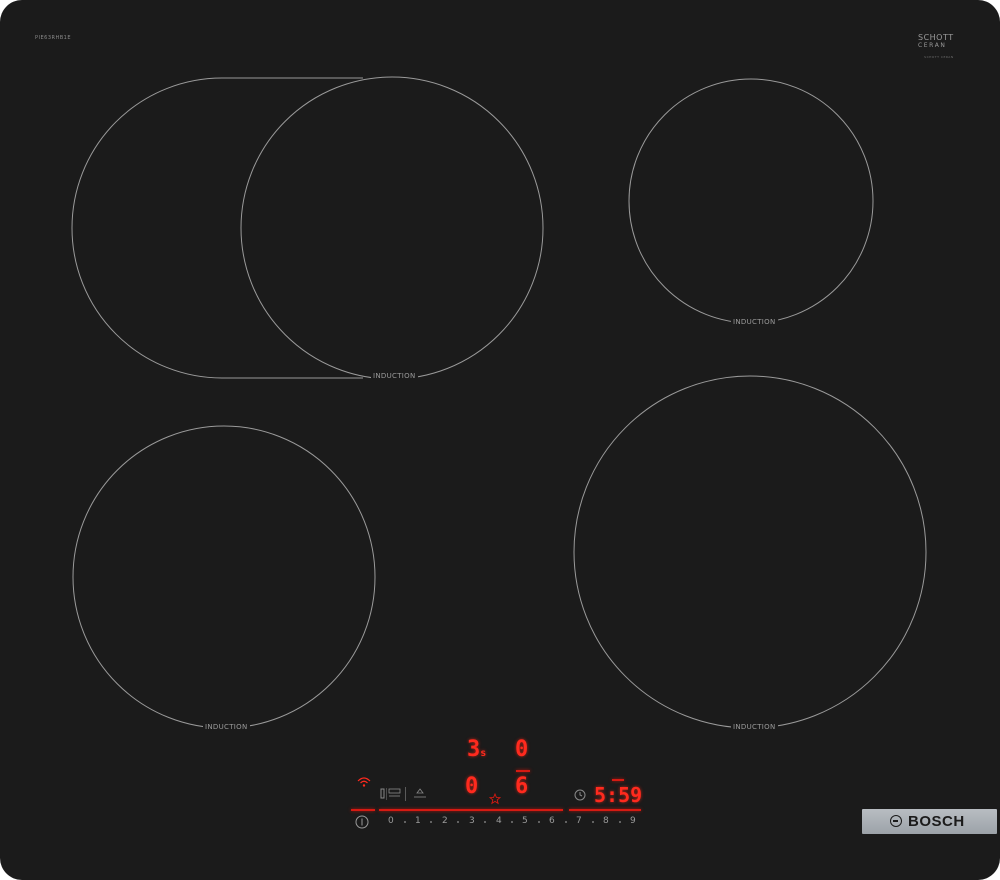  What do you see at coordinates (633, 821) in the screenshot?
I see `power-level-9: 9` at bounding box center [633, 821].